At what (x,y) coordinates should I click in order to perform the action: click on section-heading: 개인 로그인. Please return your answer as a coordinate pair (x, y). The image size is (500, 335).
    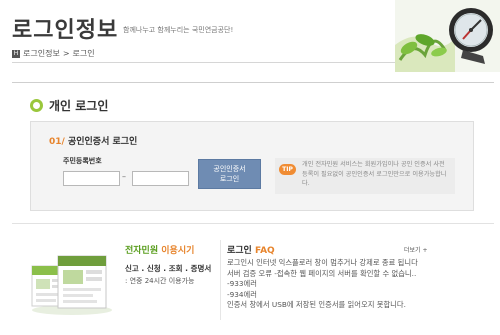
    Looking at the image, I should click on (69, 105).